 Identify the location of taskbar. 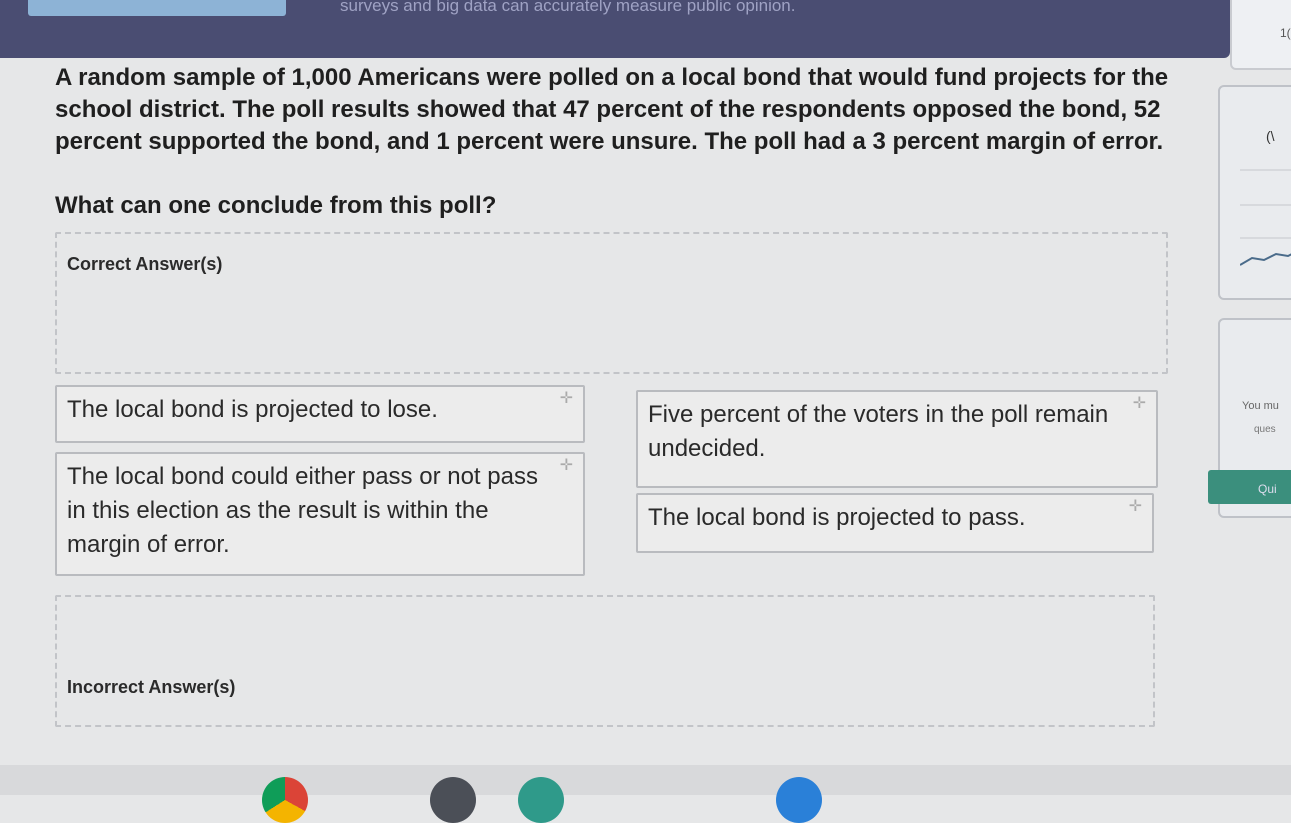
(645, 794).